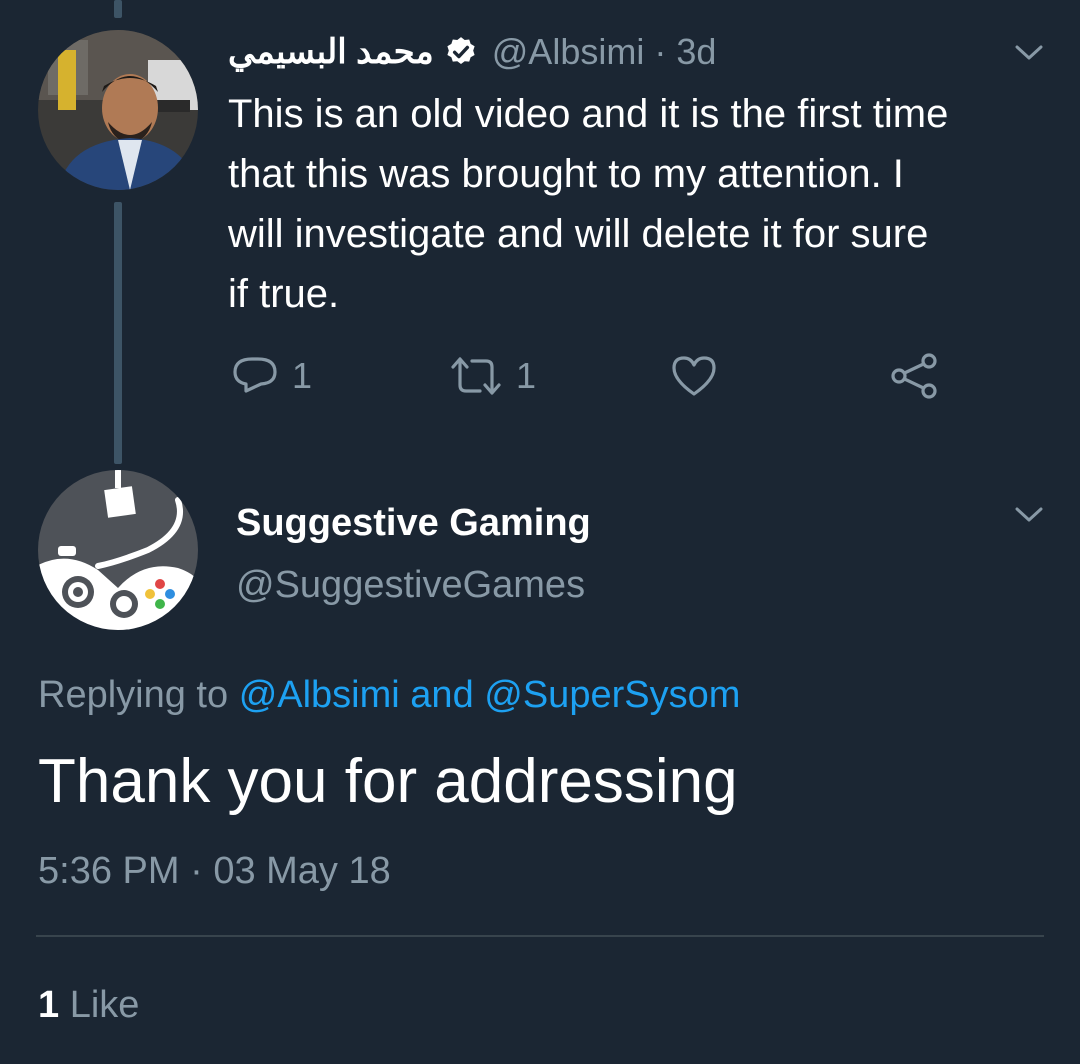  What do you see at coordinates (331, 52) in the screenshot?
I see `display-name: محمد البسيمي` at bounding box center [331, 52].